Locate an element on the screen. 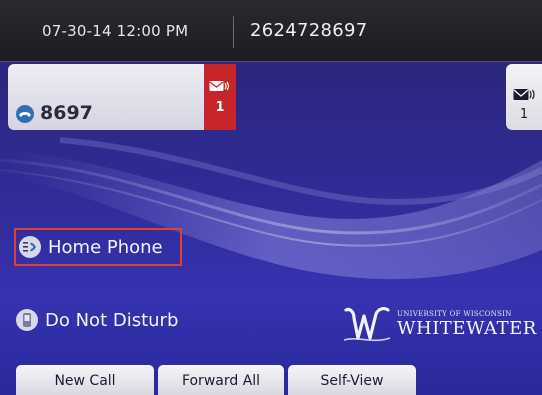  speed-dial-label: Home Phone is located at coordinates (105, 247).